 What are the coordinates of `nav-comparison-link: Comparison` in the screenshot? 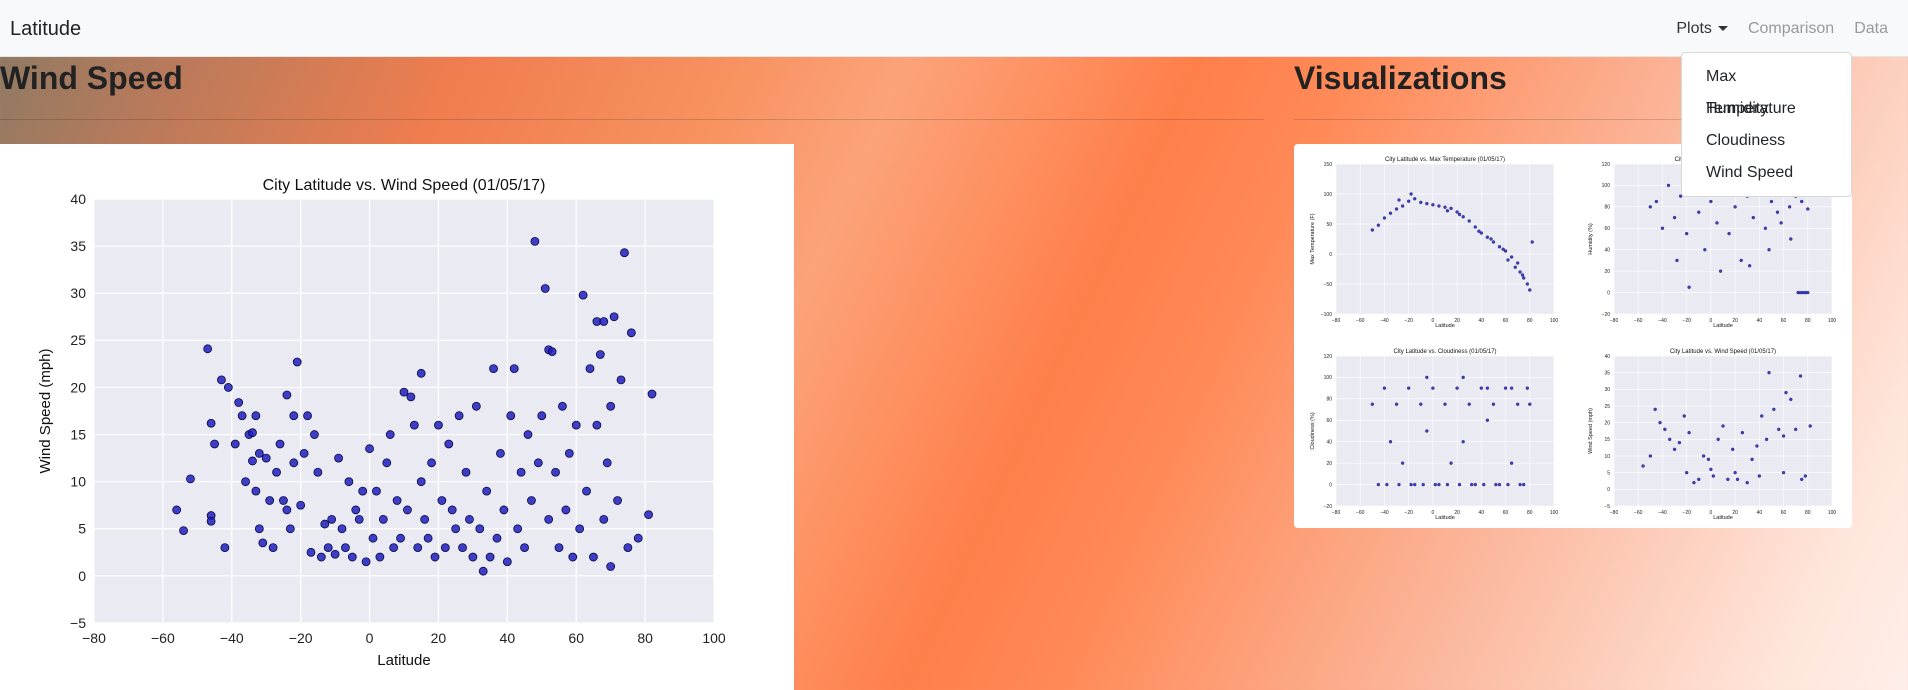 It's located at (1791, 29).